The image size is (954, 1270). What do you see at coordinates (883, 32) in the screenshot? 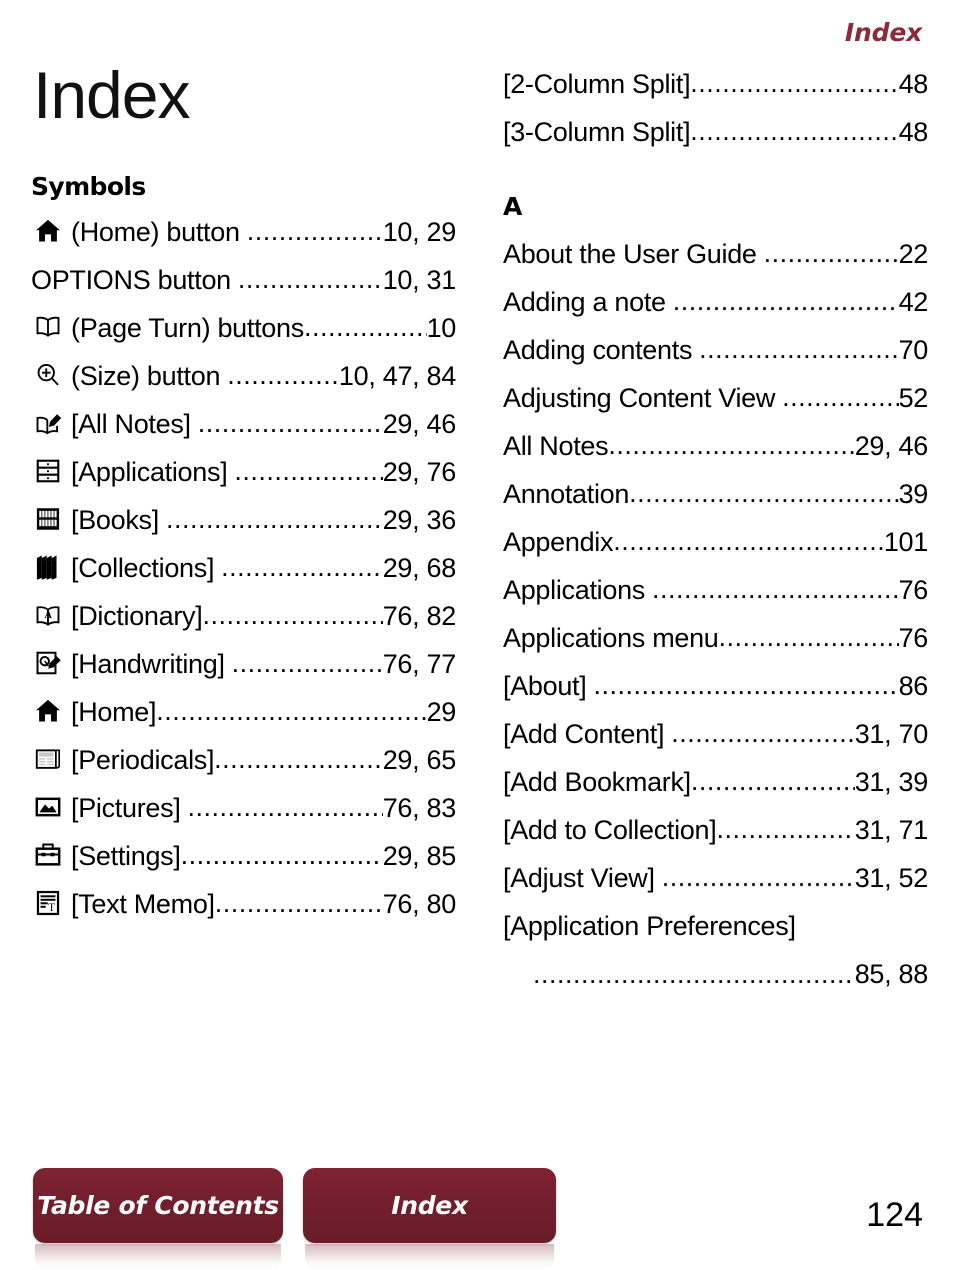
I see `running-header-index: Index` at bounding box center [883, 32].